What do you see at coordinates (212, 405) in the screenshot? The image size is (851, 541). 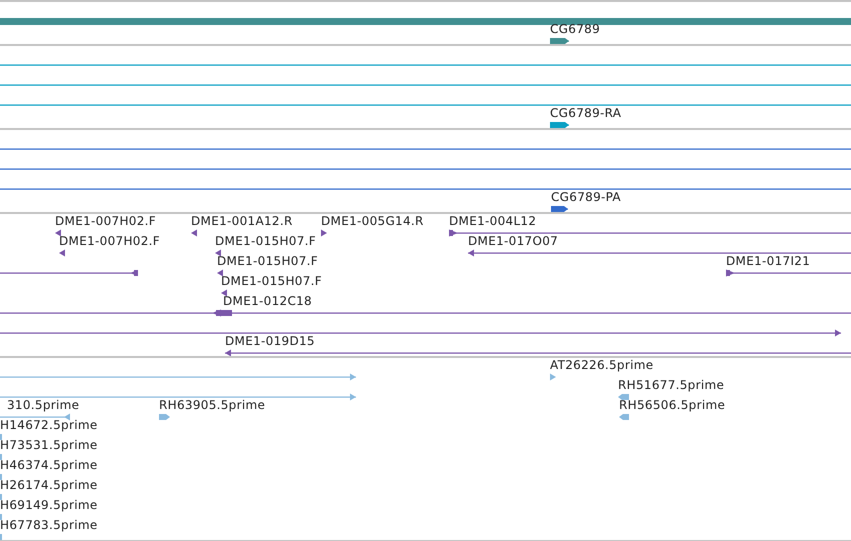 I see `feature-label: RH63905.5prime` at bounding box center [212, 405].